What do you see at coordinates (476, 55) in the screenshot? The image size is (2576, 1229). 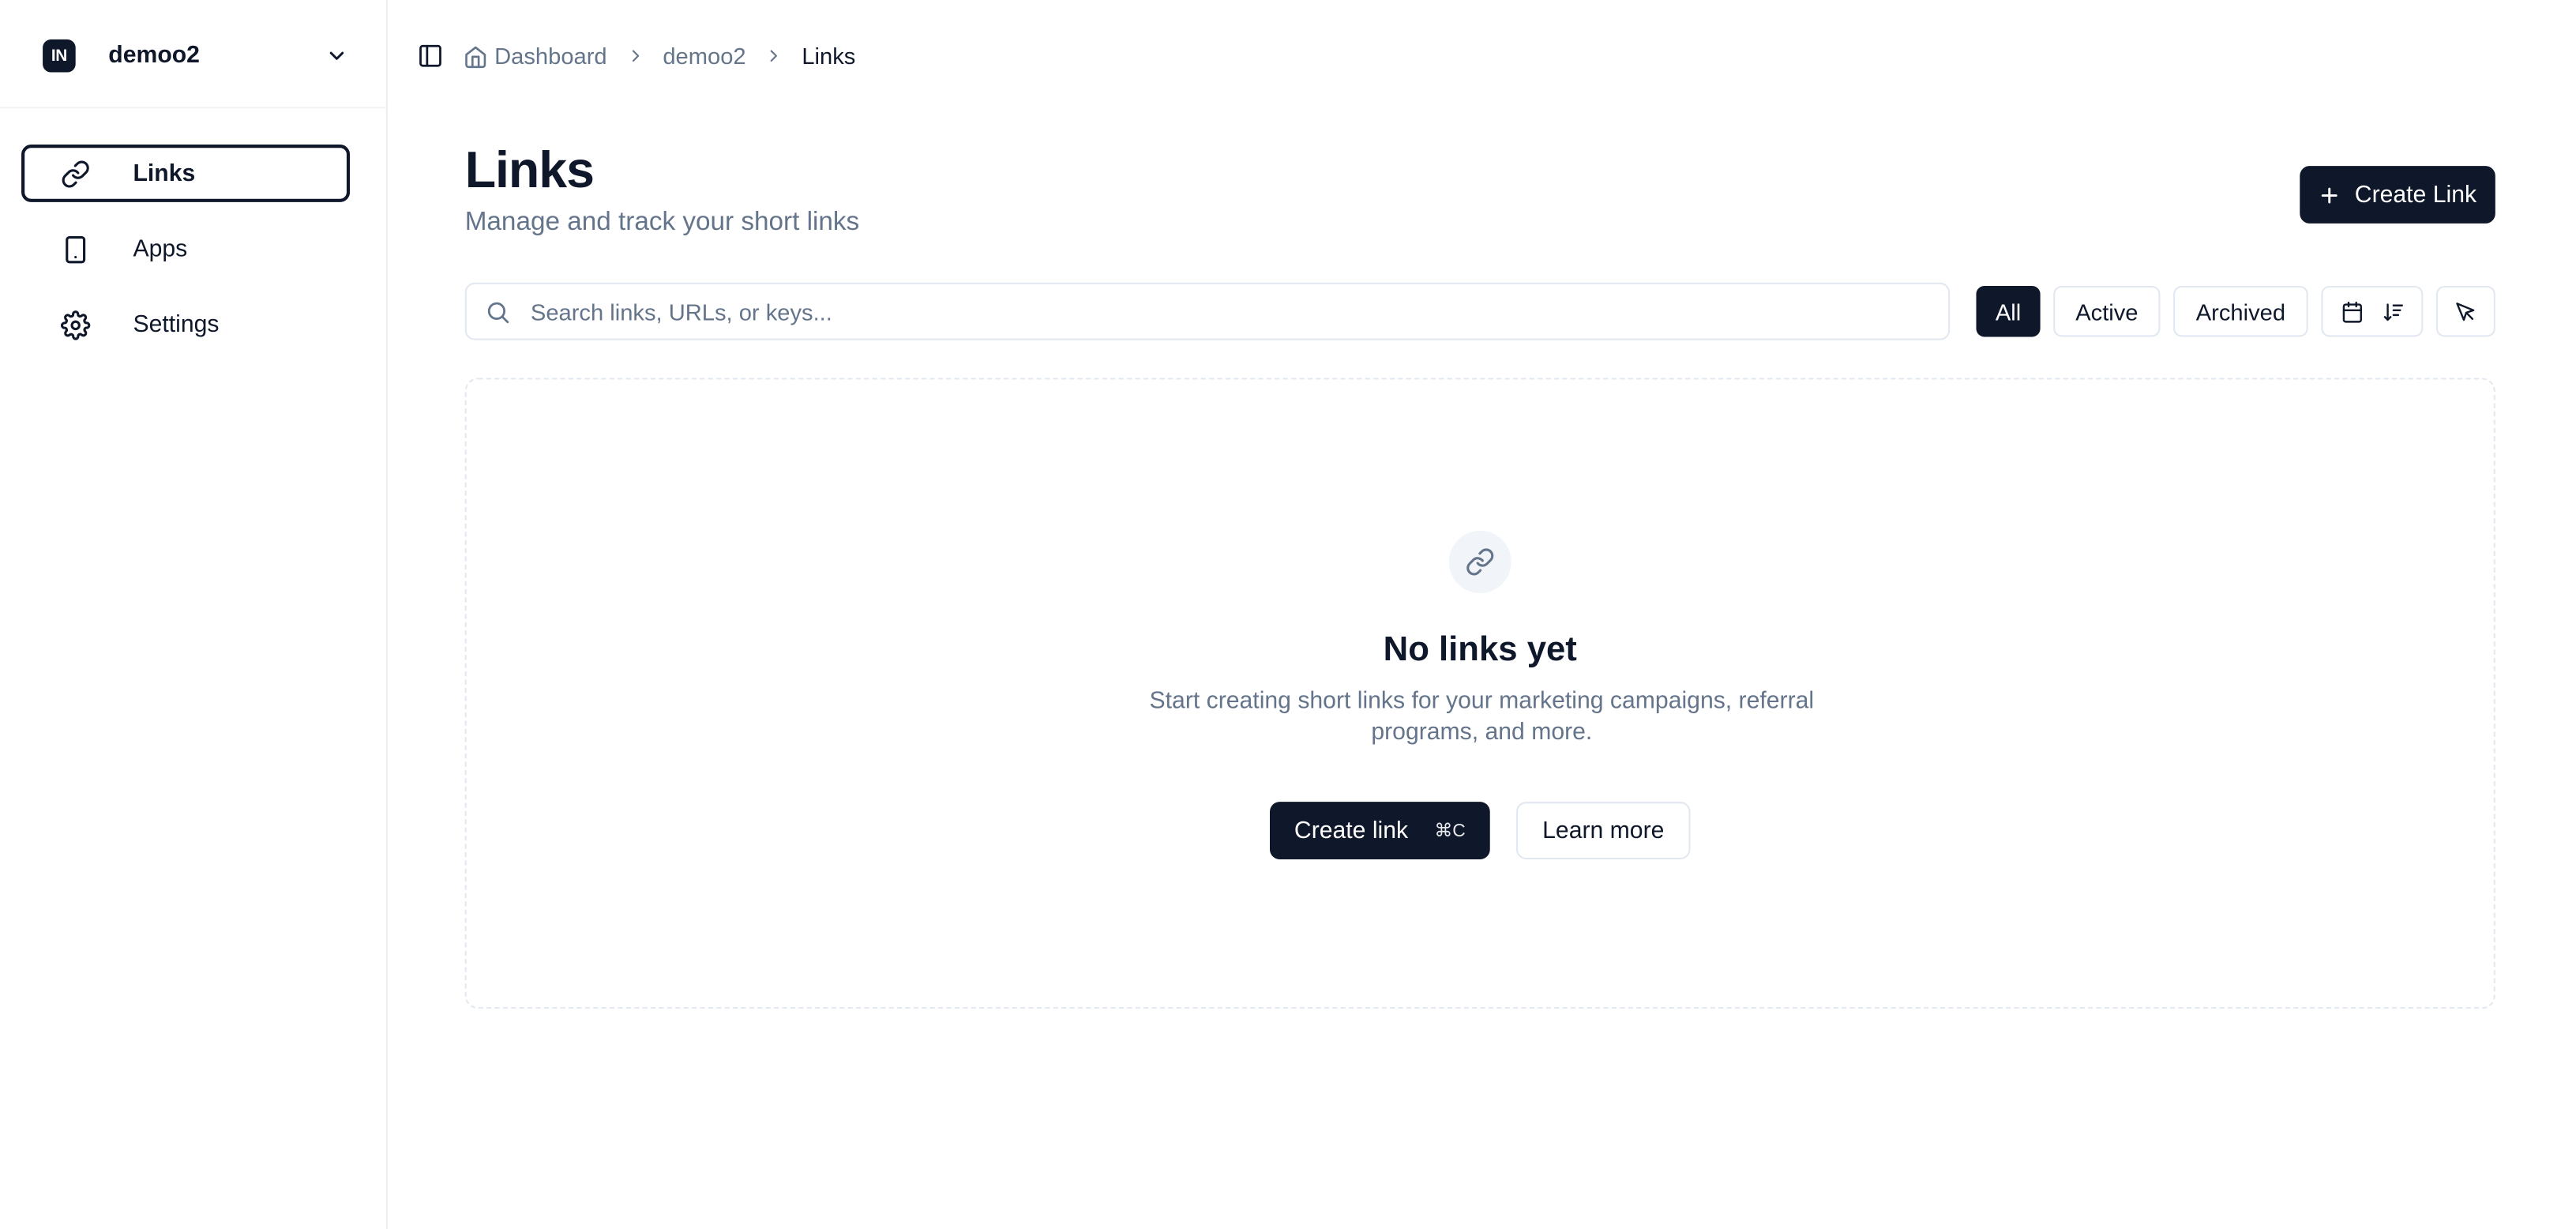 I see `home-icon` at bounding box center [476, 55].